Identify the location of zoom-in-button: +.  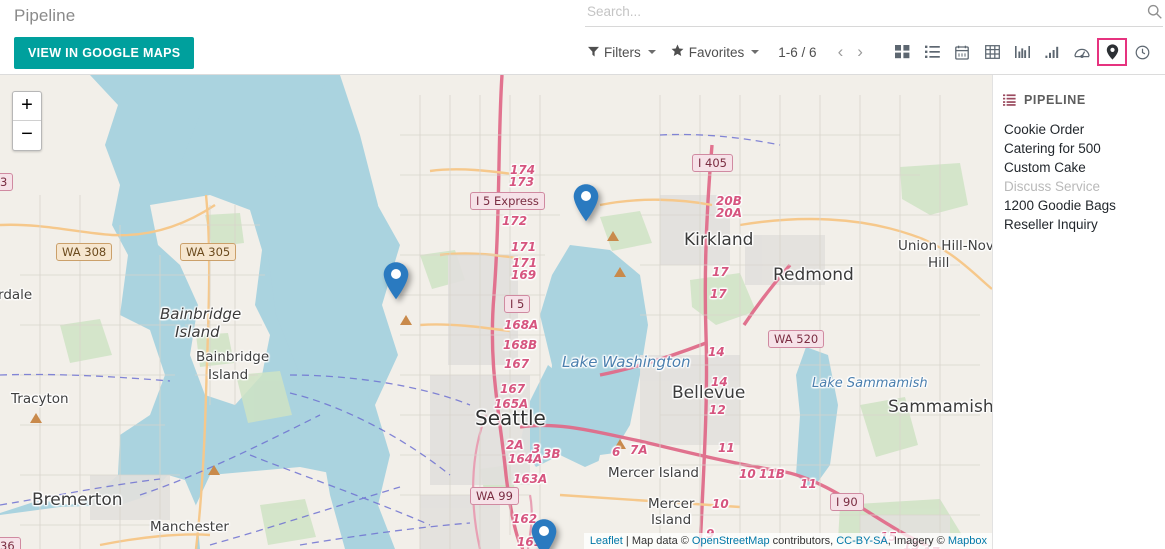
(27, 106).